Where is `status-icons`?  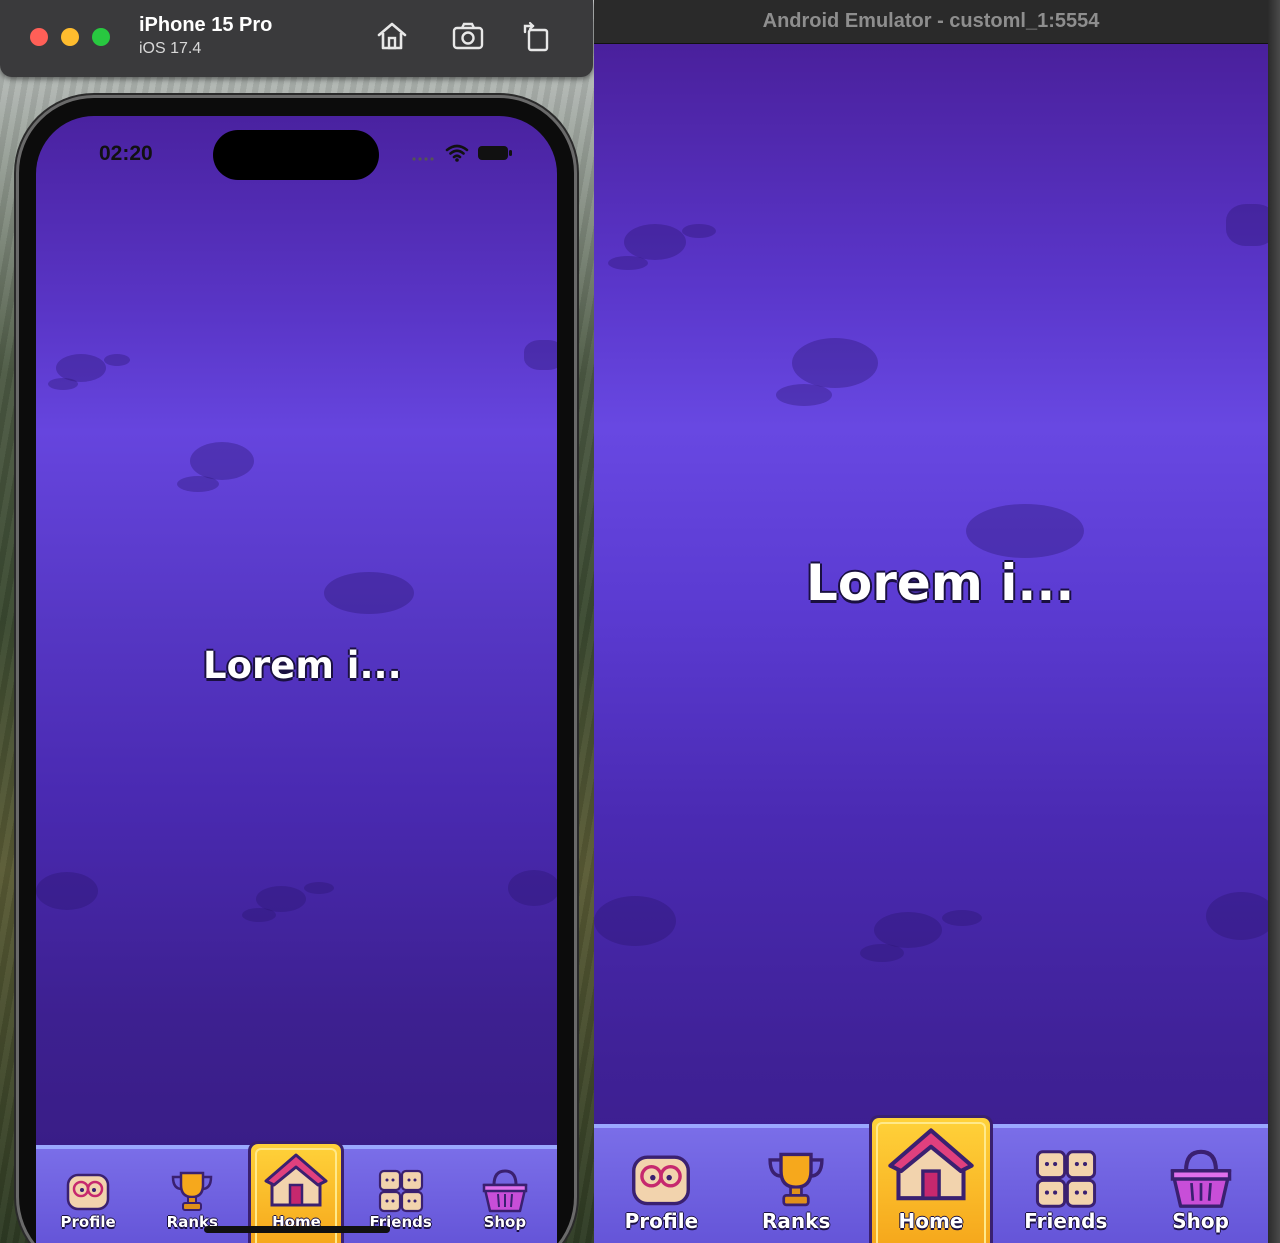 status-icons is located at coordinates (462, 155).